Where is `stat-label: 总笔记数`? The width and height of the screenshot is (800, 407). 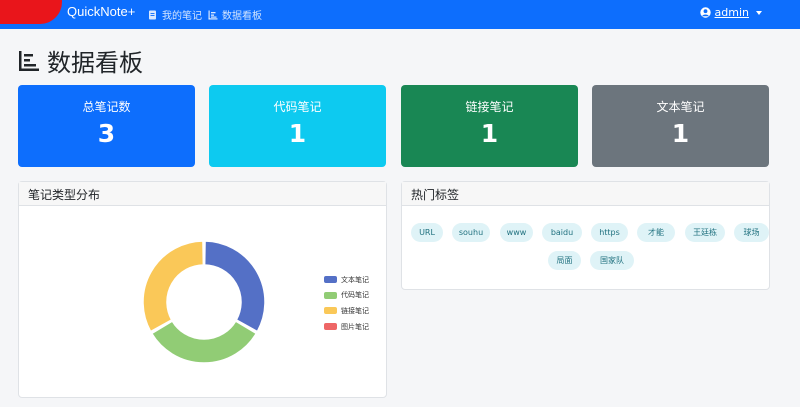 stat-label: 总笔记数 is located at coordinates (106, 107).